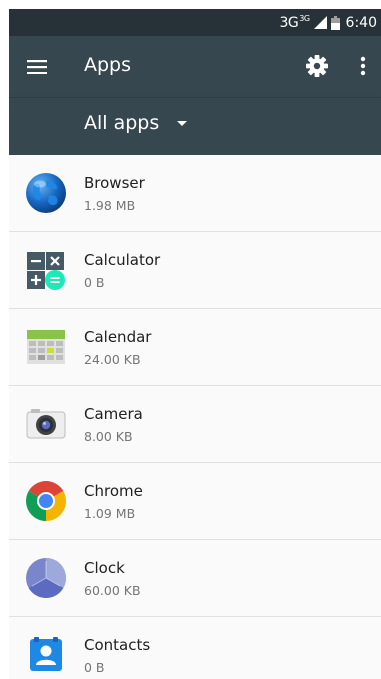 Image resolution: width=381 pixels, height=679 pixels. I want to click on app-name: Camera, so click(113, 414).